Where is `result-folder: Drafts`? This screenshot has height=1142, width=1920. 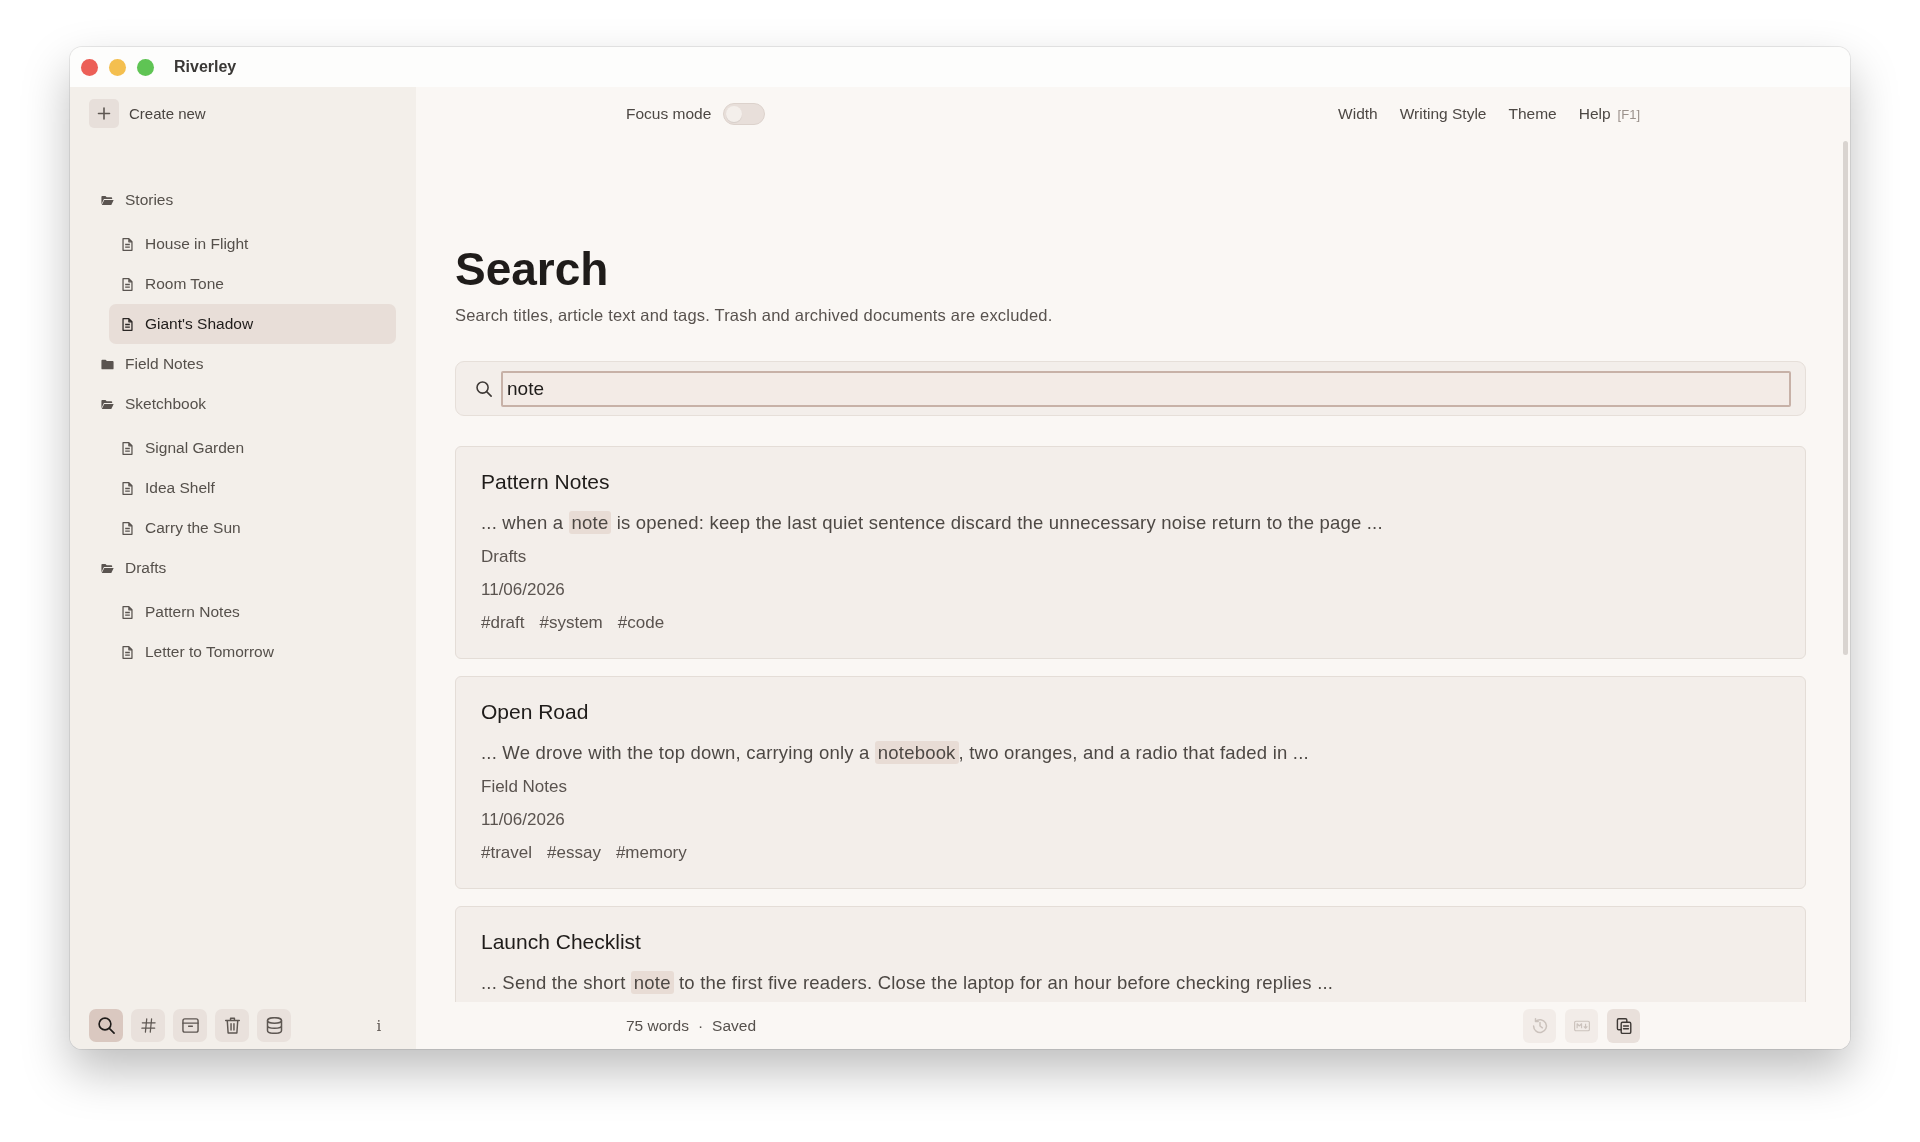 result-folder: Drafts is located at coordinates (504, 557).